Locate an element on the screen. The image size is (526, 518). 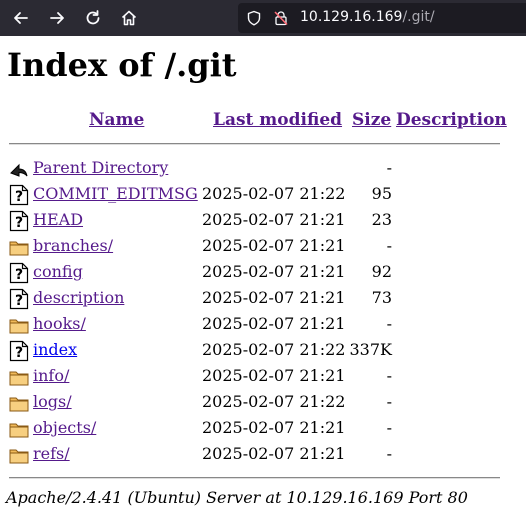
size-cell: 337K is located at coordinates (371, 349).